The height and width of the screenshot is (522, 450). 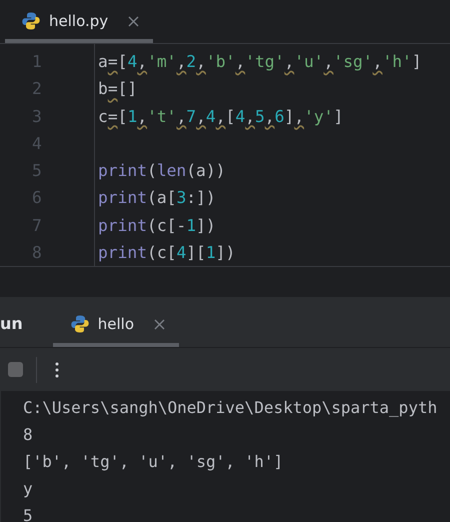 I want to click on run-tab: hello, so click(x=116, y=326).